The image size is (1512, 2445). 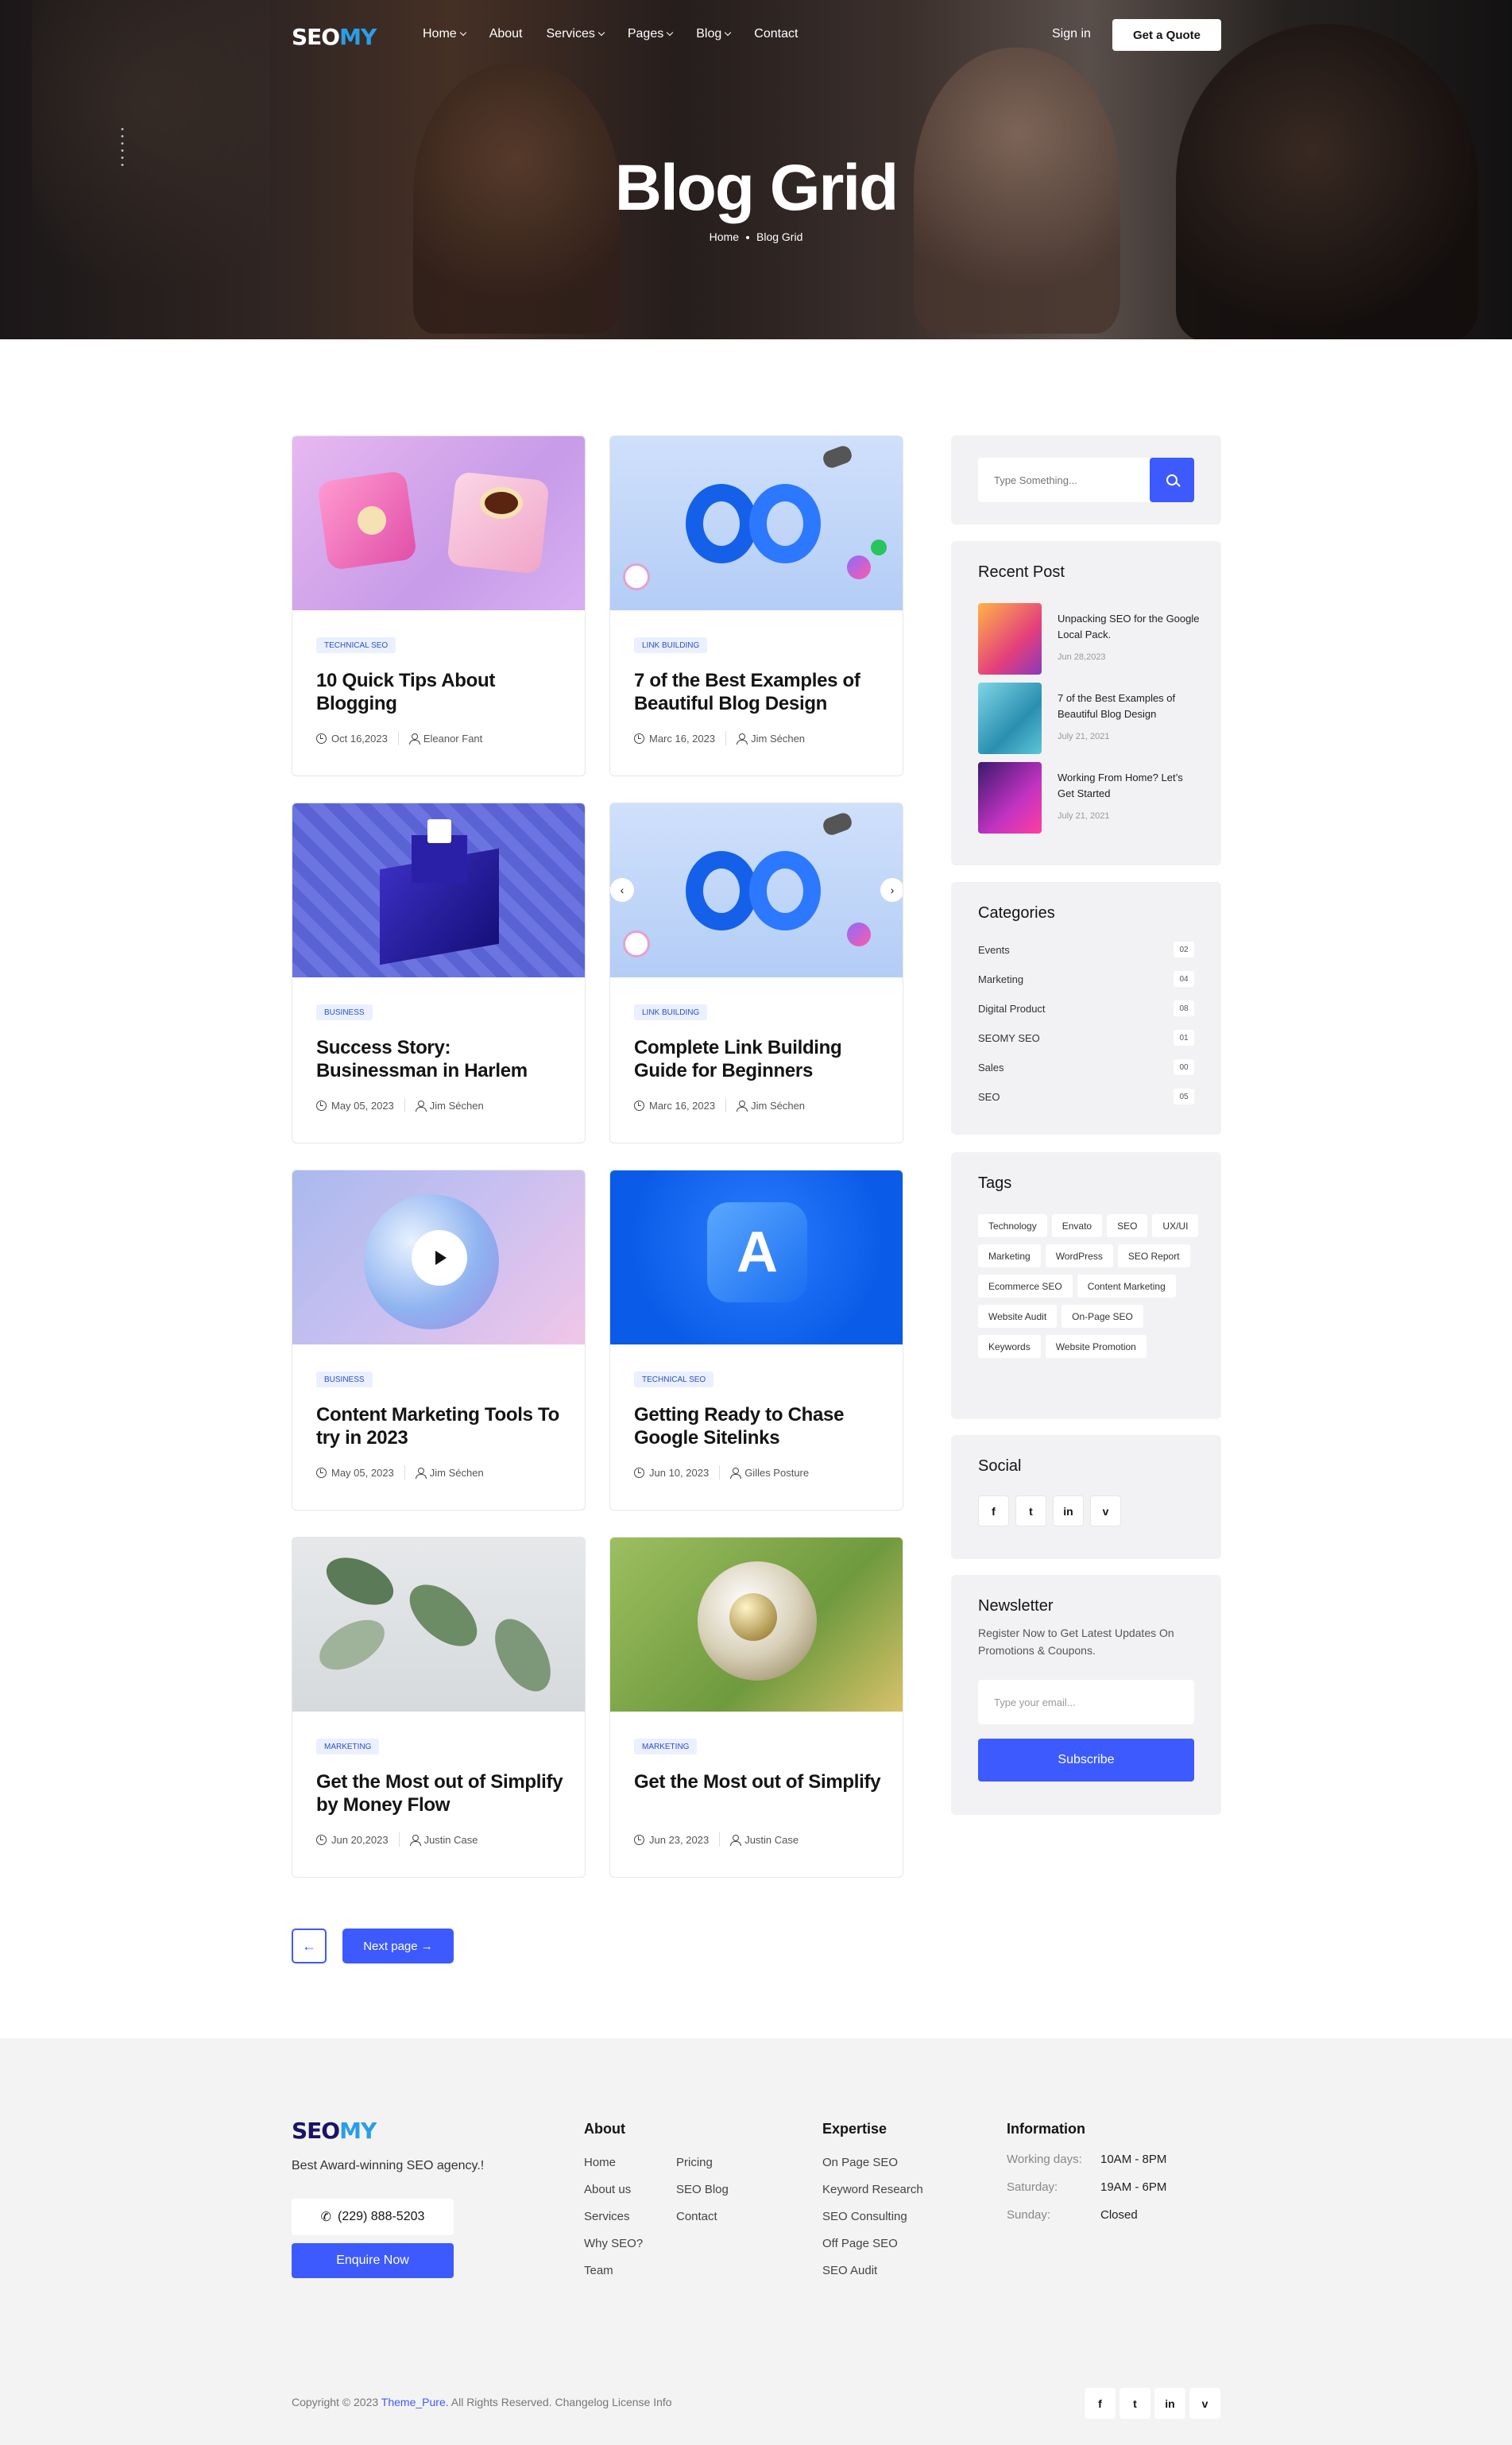 What do you see at coordinates (864, 2216) in the screenshot?
I see `footer-link: SEO Consulting` at bounding box center [864, 2216].